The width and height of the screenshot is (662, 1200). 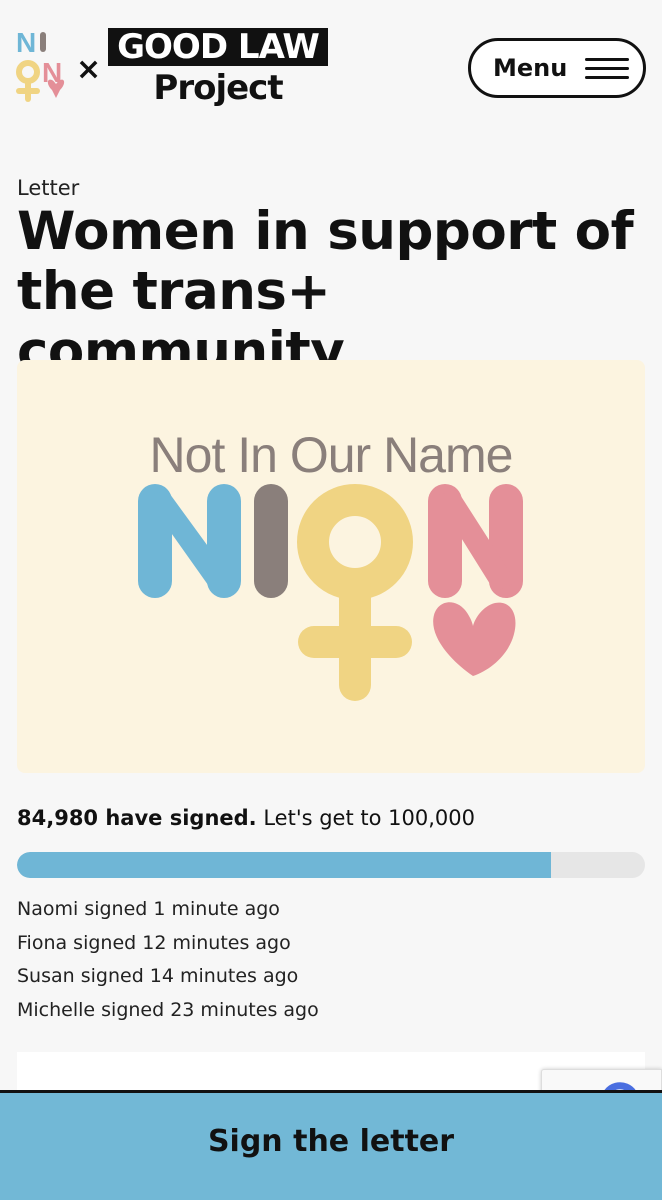 I want to click on recent-signer-item: Michelle signed 23 minutes ago, so click(x=168, y=1011).